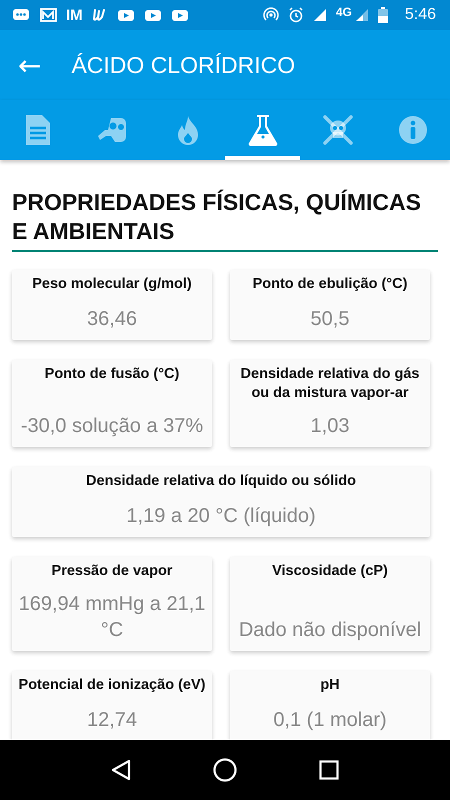 This screenshot has width=450, height=800. What do you see at coordinates (330, 319) in the screenshot?
I see `property-value: 50,5` at bounding box center [330, 319].